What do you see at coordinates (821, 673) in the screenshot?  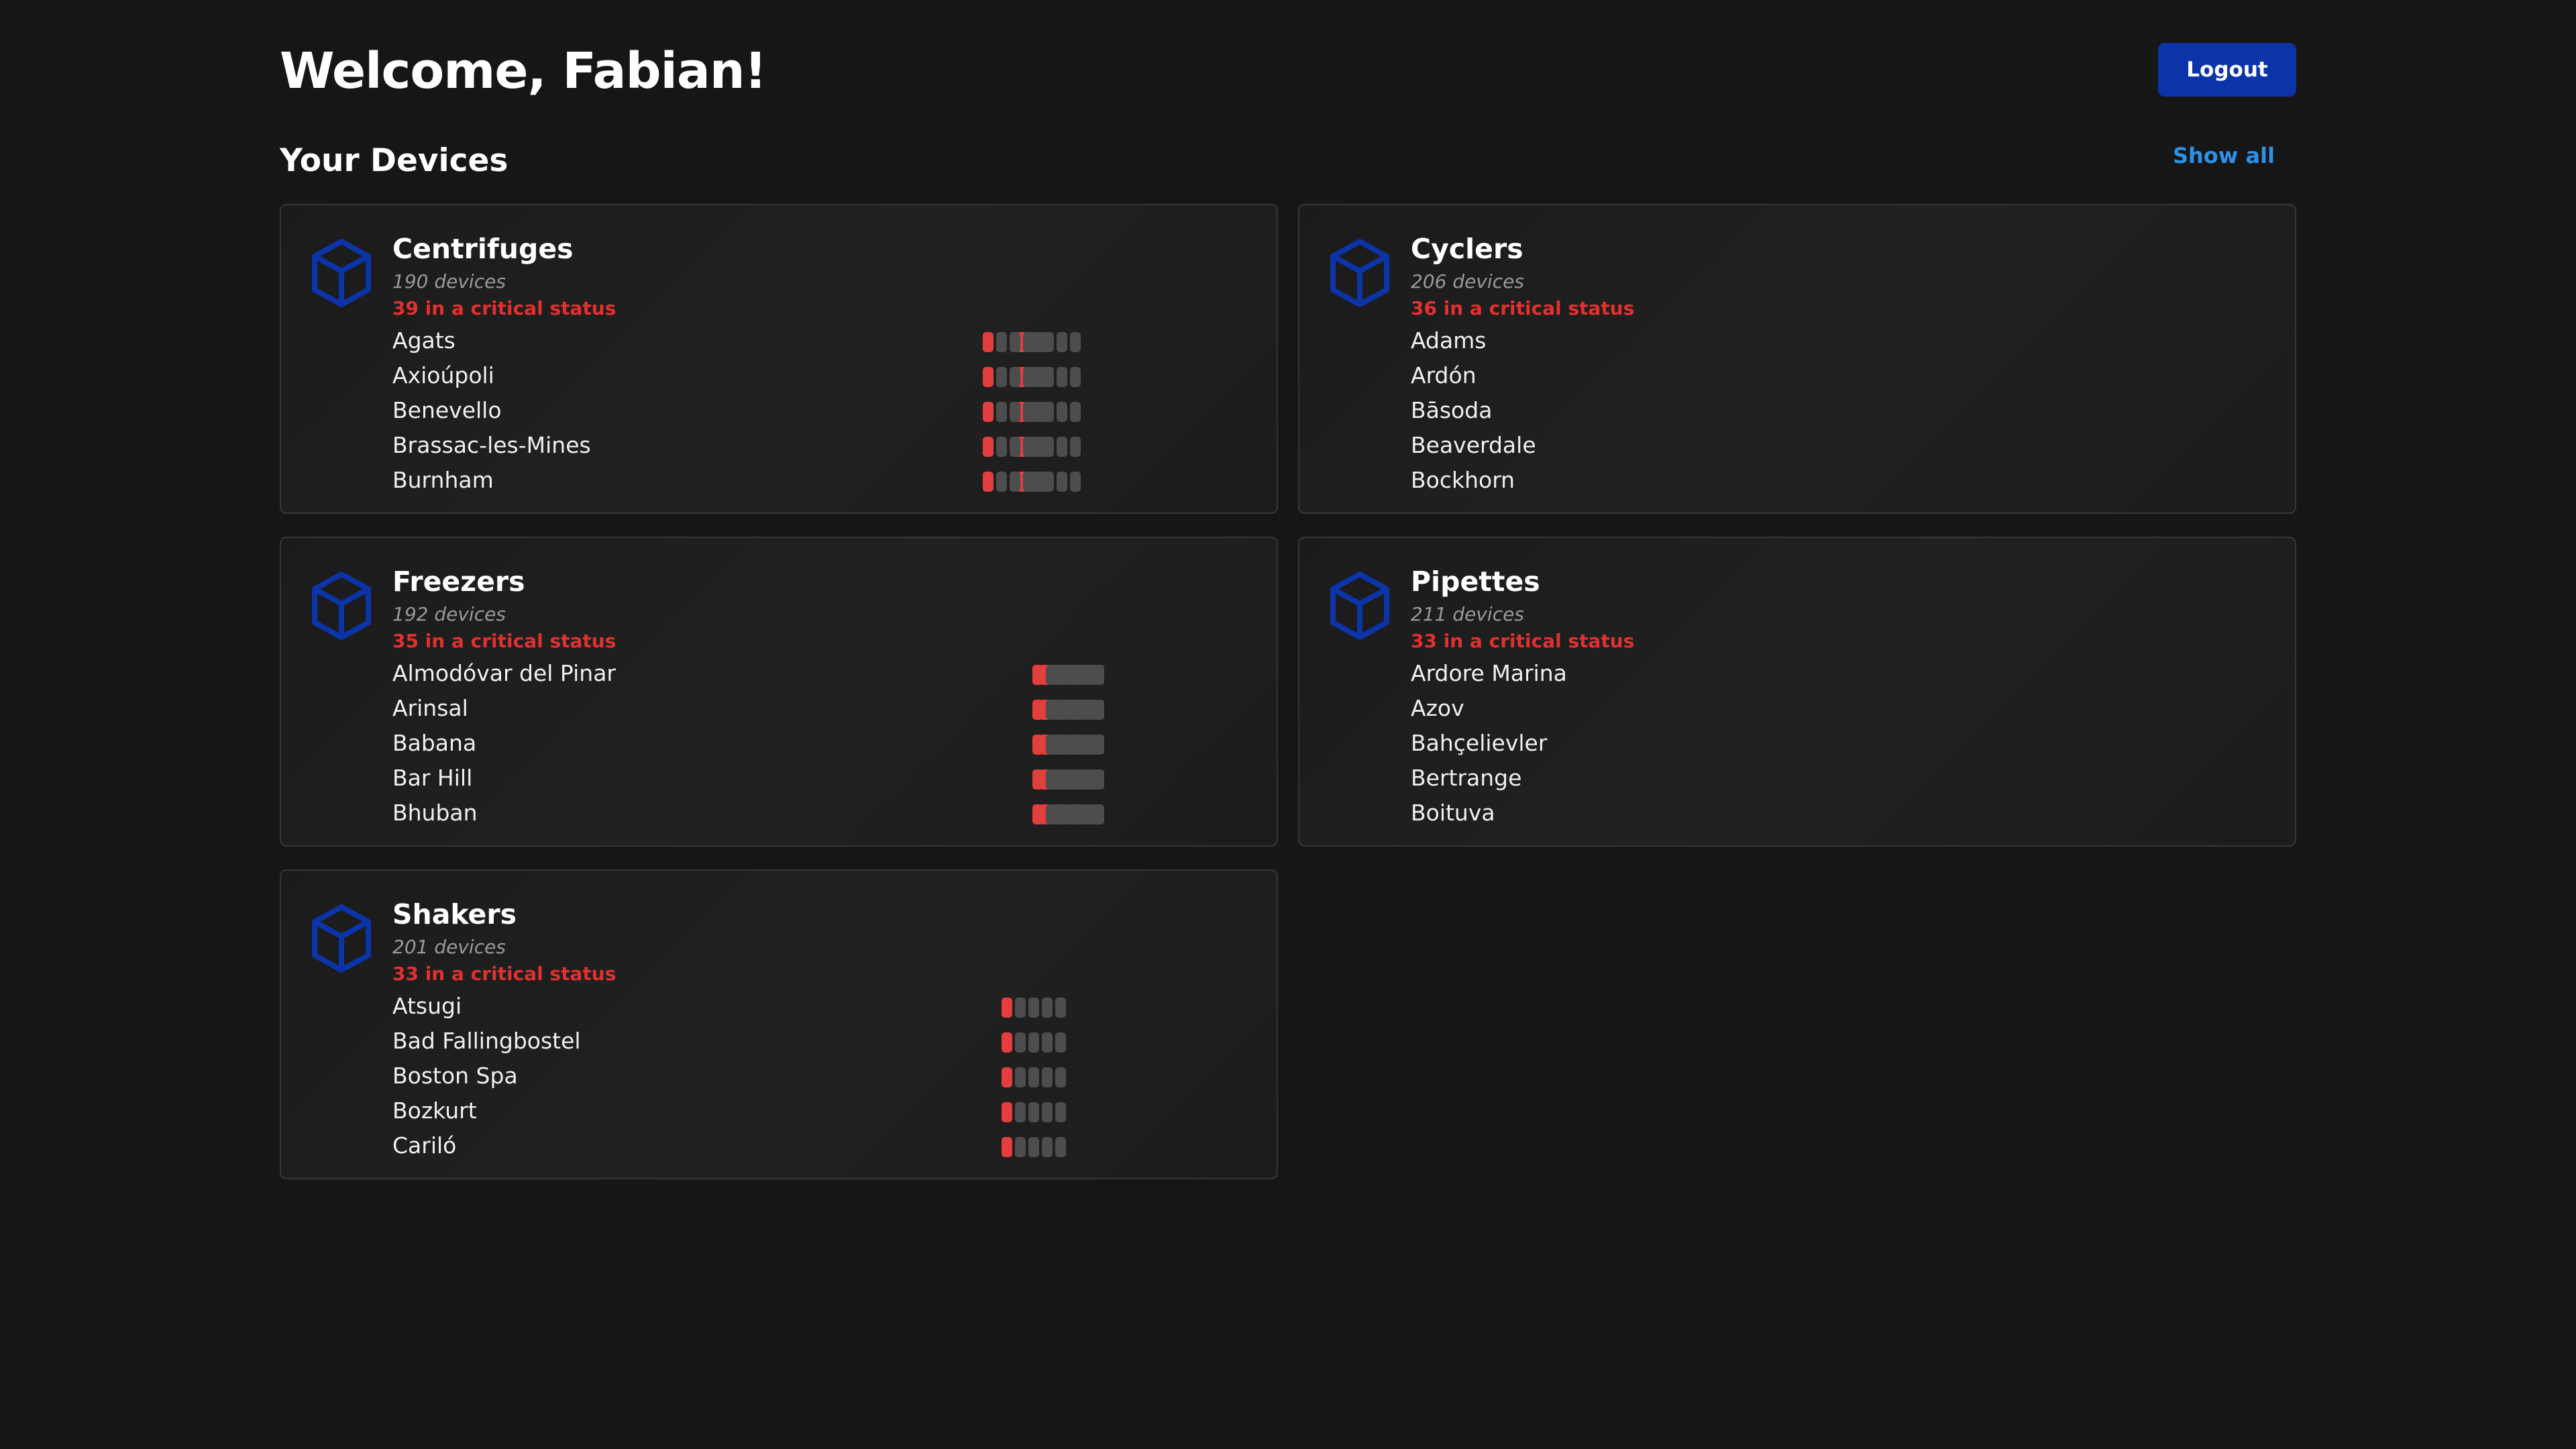 I see `device-row: Almodóvar del Pinar` at bounding box center [821, 673].